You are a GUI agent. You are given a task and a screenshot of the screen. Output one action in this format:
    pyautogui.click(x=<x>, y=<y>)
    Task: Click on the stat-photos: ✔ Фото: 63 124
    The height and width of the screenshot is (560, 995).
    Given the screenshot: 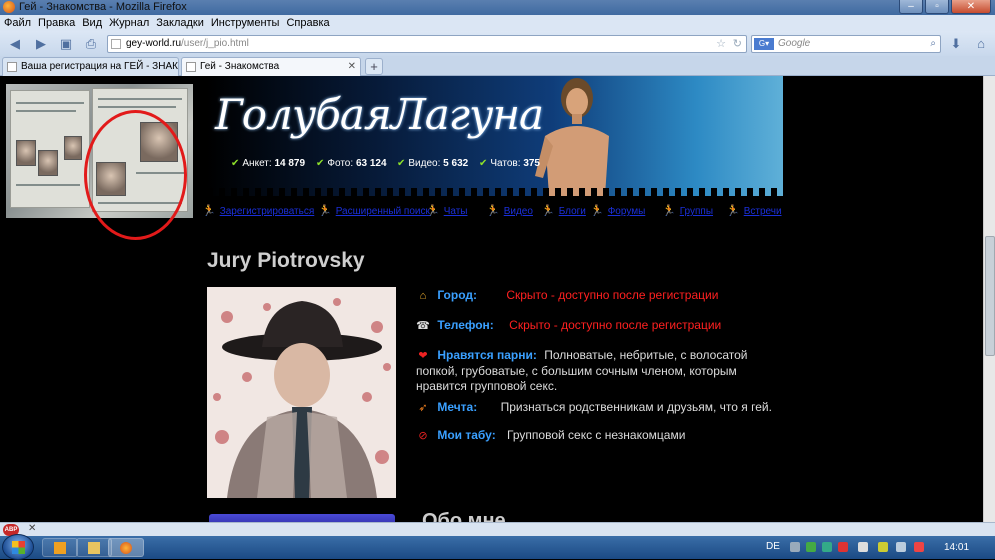 What is the action you would take?
    pyautogui.click(x=351, y=163)
    